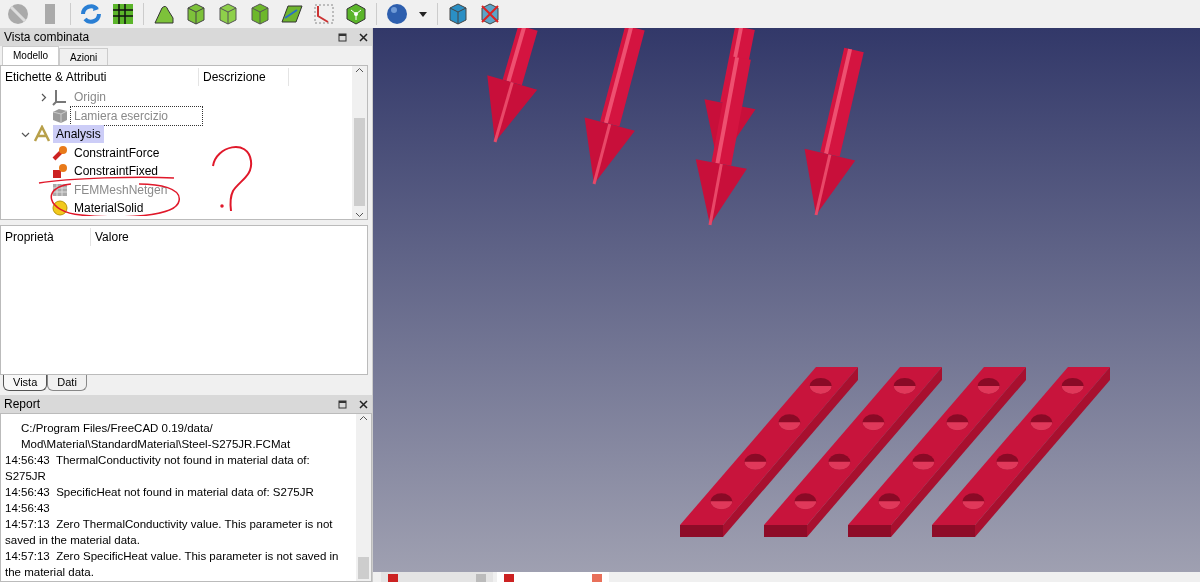  Describe the element at coordinates (158, 468) in the screenshot. I see `log-line: 14:56:43 ThermalConductivity not found in material data of: S275JR` at that location.